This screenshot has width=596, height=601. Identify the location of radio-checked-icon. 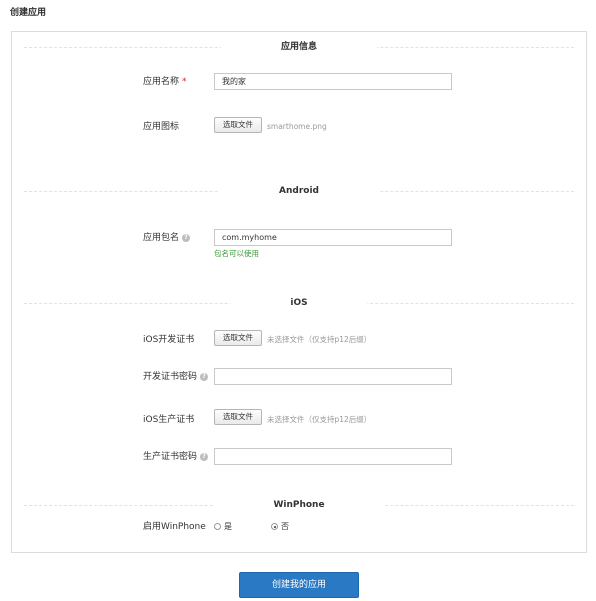
(274, 526).